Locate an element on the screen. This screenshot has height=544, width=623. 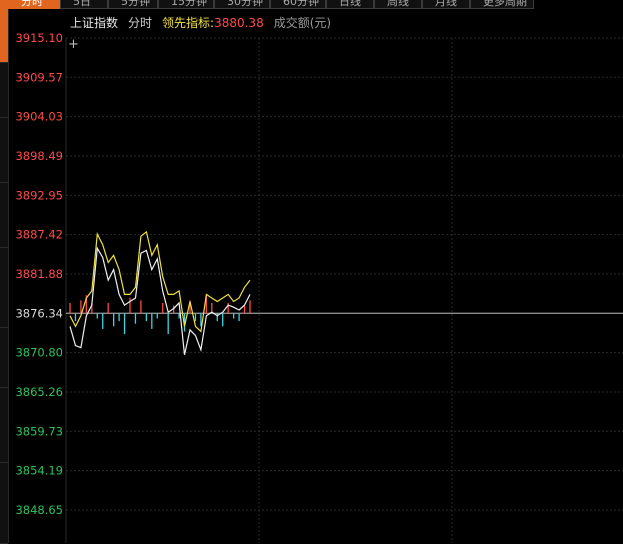
crosshair-plus-icon: + is located at coordinates (73, 44).